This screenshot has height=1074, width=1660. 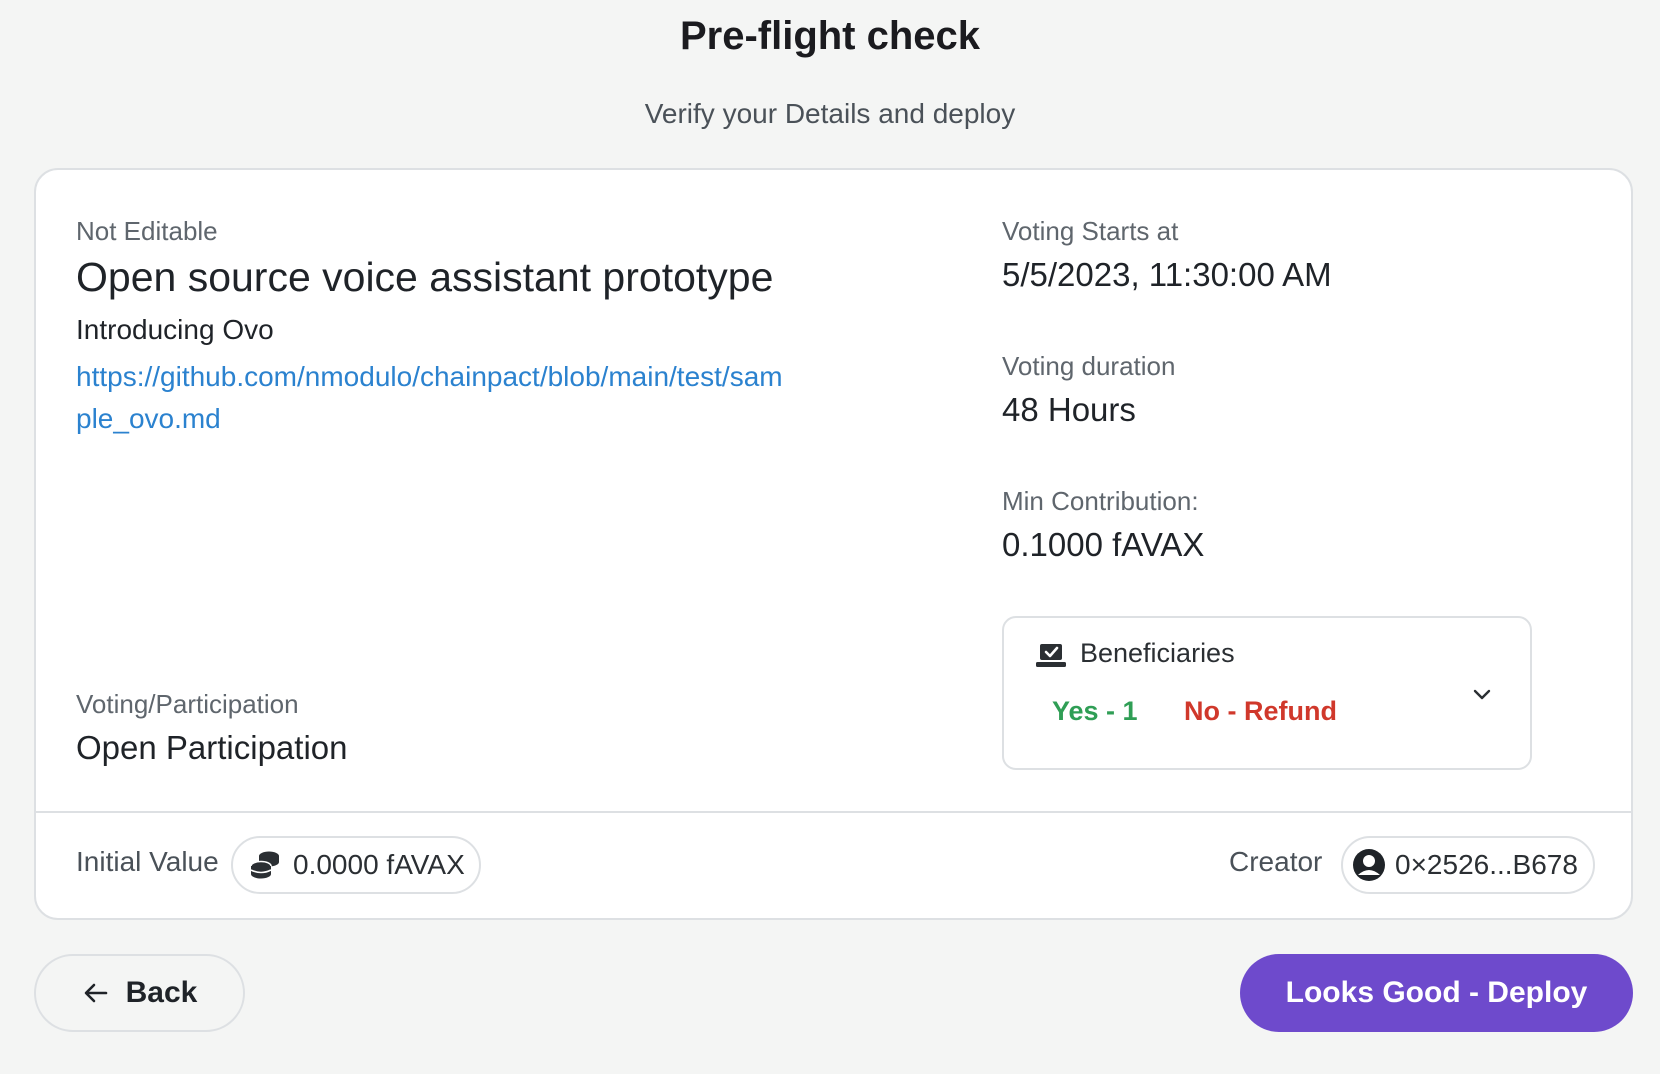 I want to click on card-divider, so click(x=833, y=812).